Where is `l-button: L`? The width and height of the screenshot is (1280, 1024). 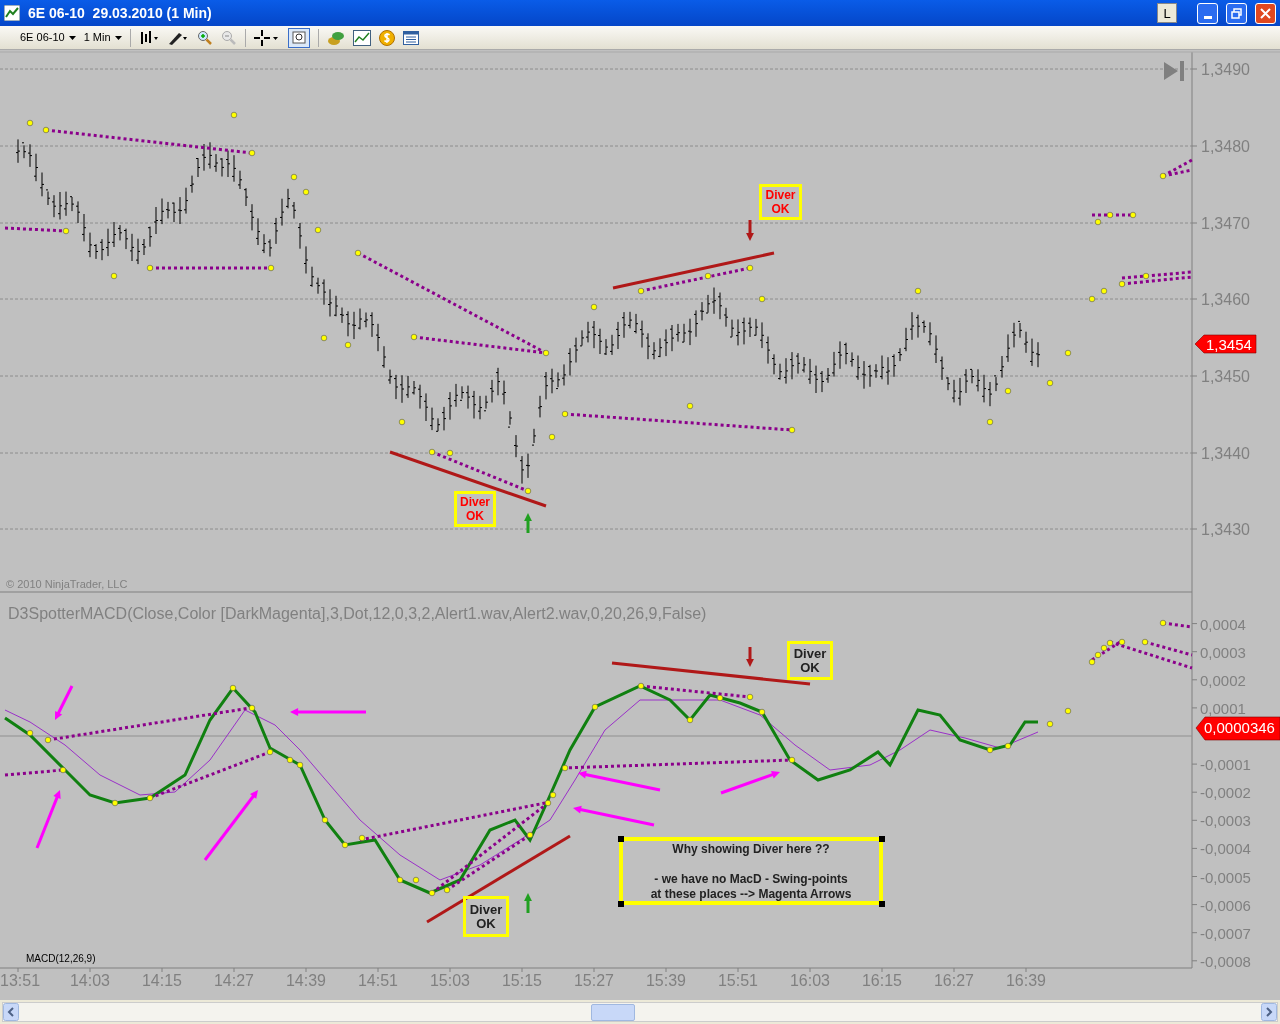 l-button: L is located at coordinates (1167, 13).